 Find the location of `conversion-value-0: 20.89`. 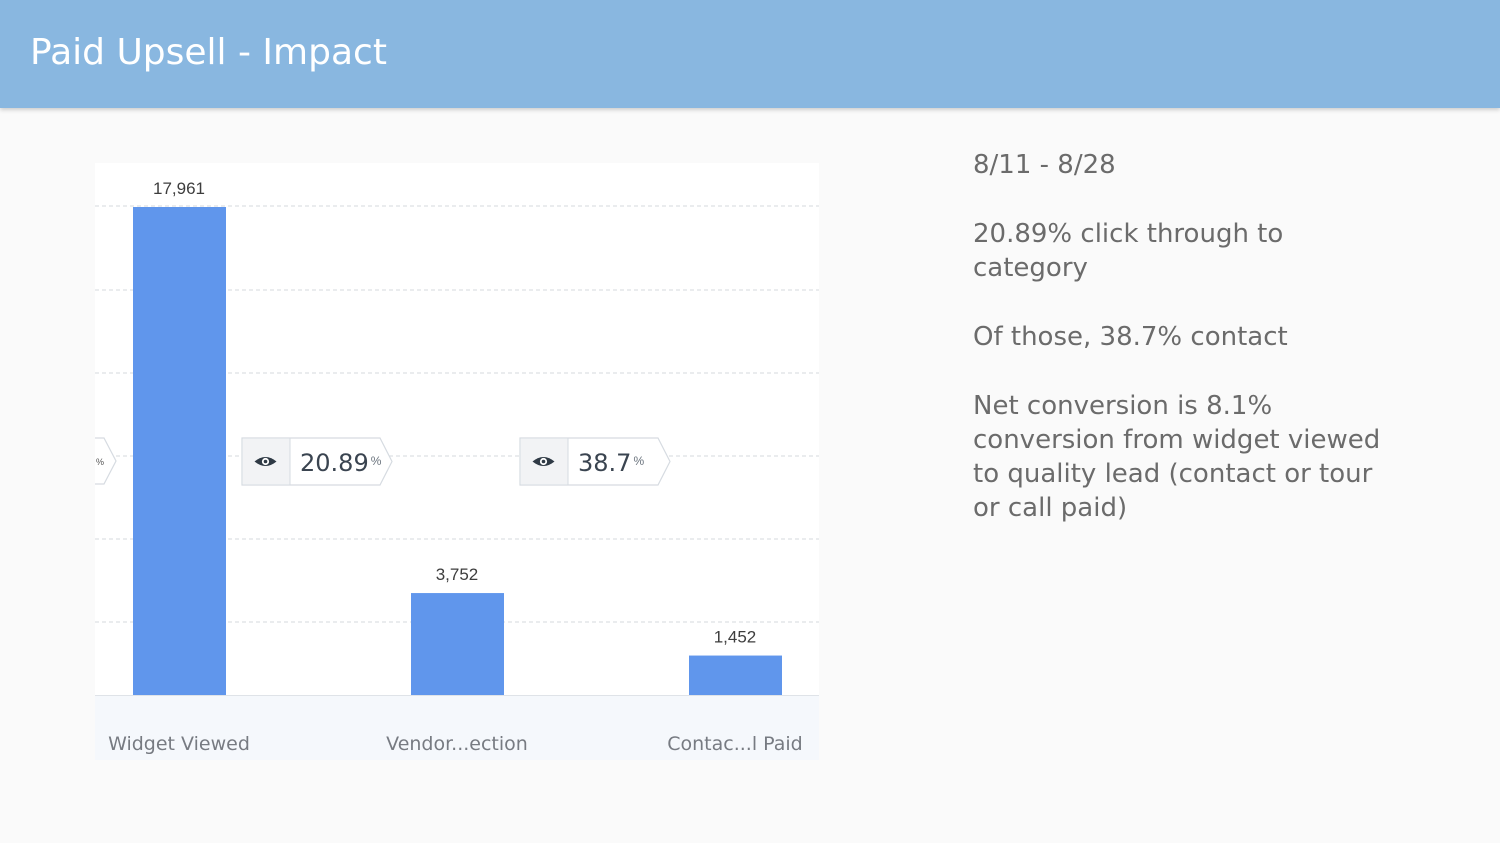

conversion-value-0: 20.89 is located at coordinates (334, 463).